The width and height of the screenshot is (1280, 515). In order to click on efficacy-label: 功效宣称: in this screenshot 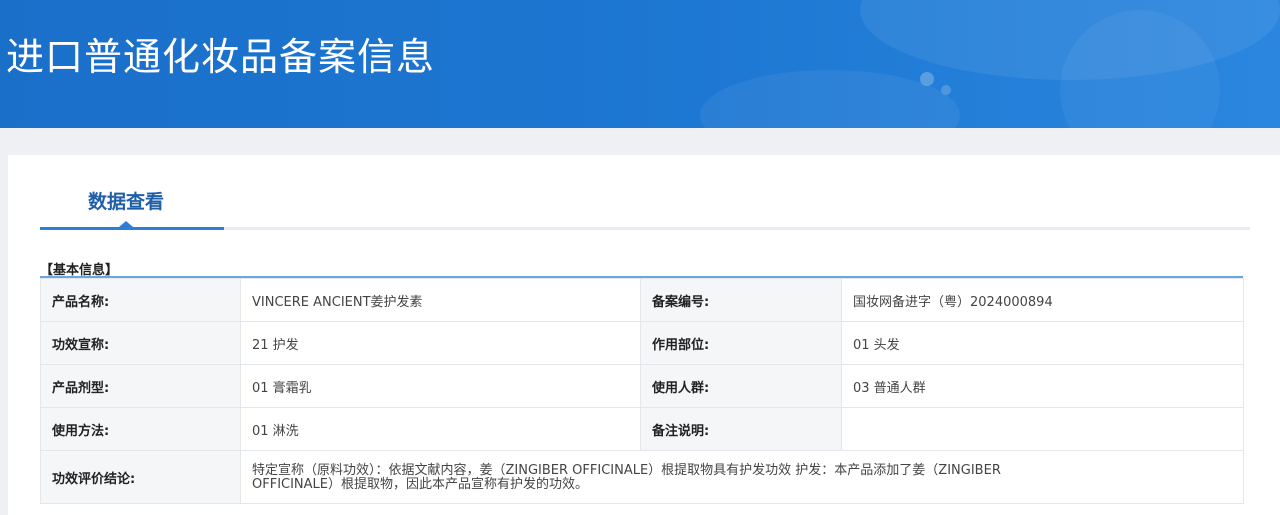, I will do `click(140, 343)`.